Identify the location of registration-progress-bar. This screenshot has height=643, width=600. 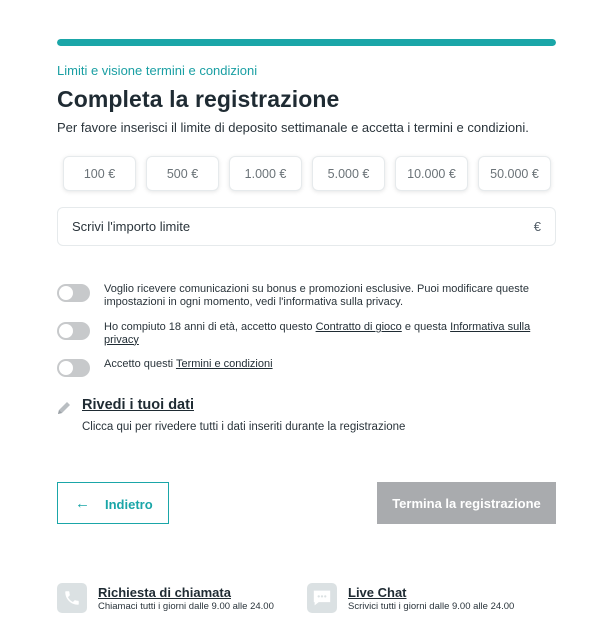
(306, 42).